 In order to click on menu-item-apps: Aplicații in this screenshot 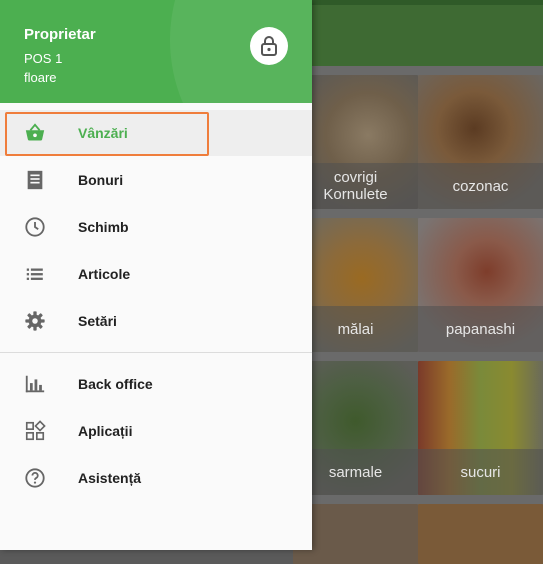, I will do `click(156, 431)`.